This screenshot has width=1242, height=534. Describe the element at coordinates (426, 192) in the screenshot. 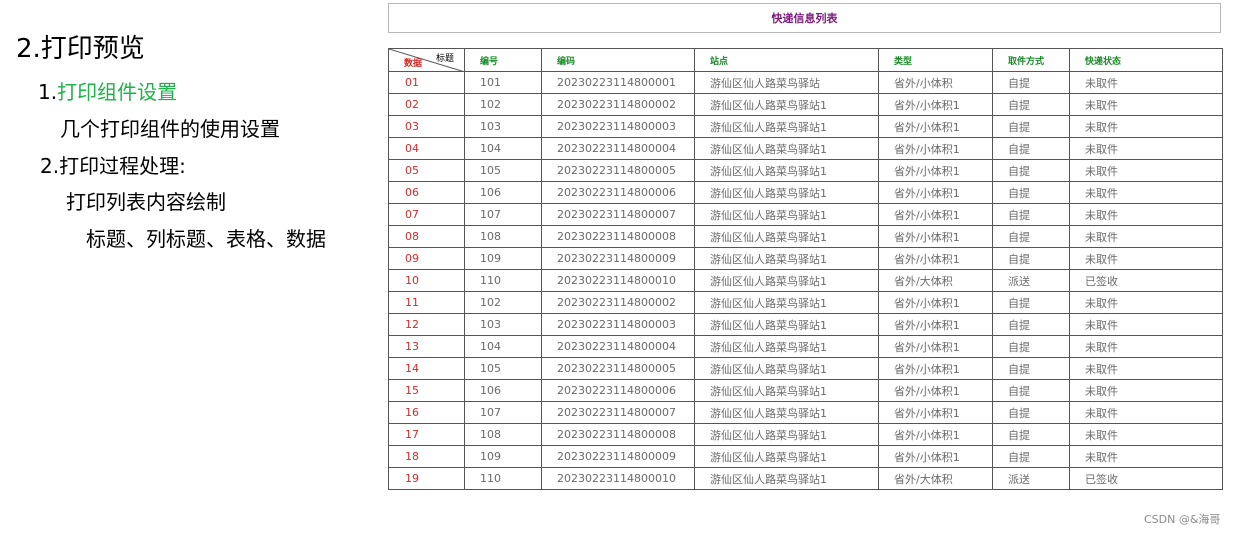

I see `row-index: 06` at that location.